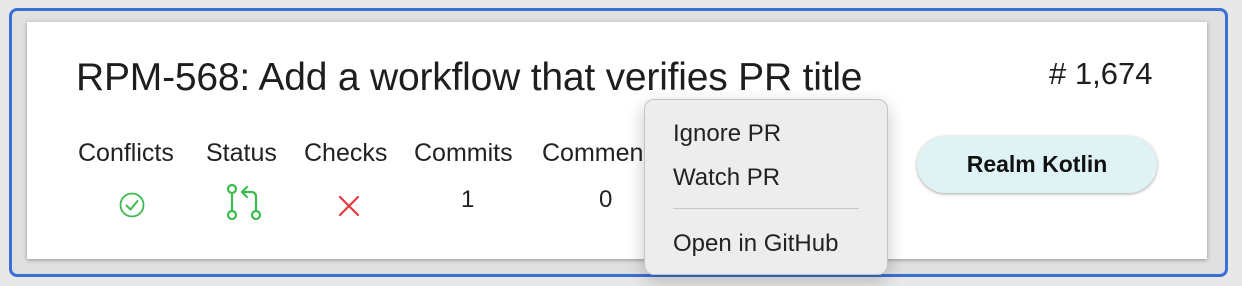  I want to click on repo-badge: Realm Kotlin, so click(1037, 164).